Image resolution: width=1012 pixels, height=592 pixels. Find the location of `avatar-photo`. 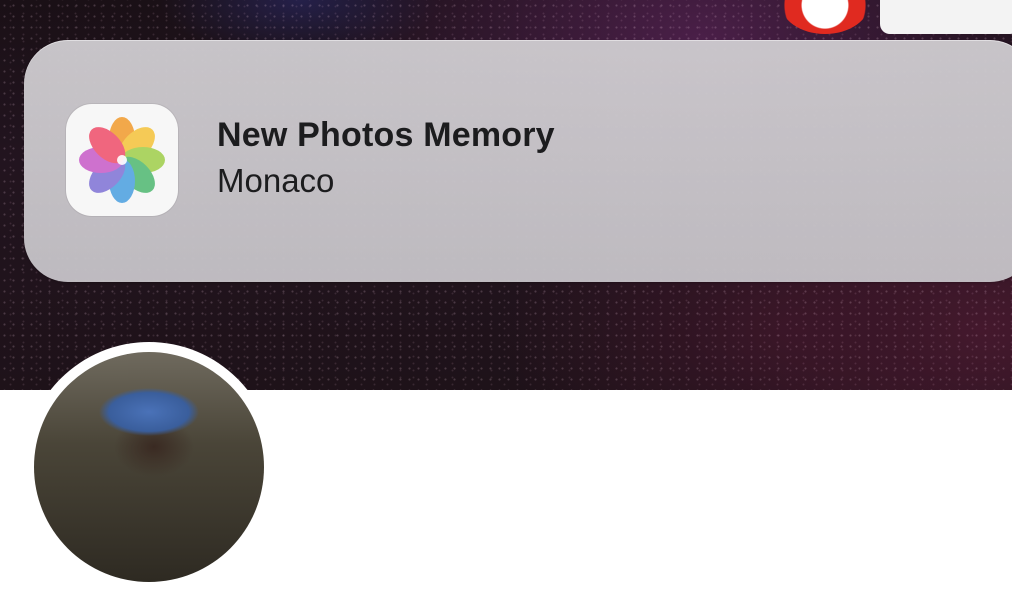

avatar-photo is located at coordinates (149, 467).